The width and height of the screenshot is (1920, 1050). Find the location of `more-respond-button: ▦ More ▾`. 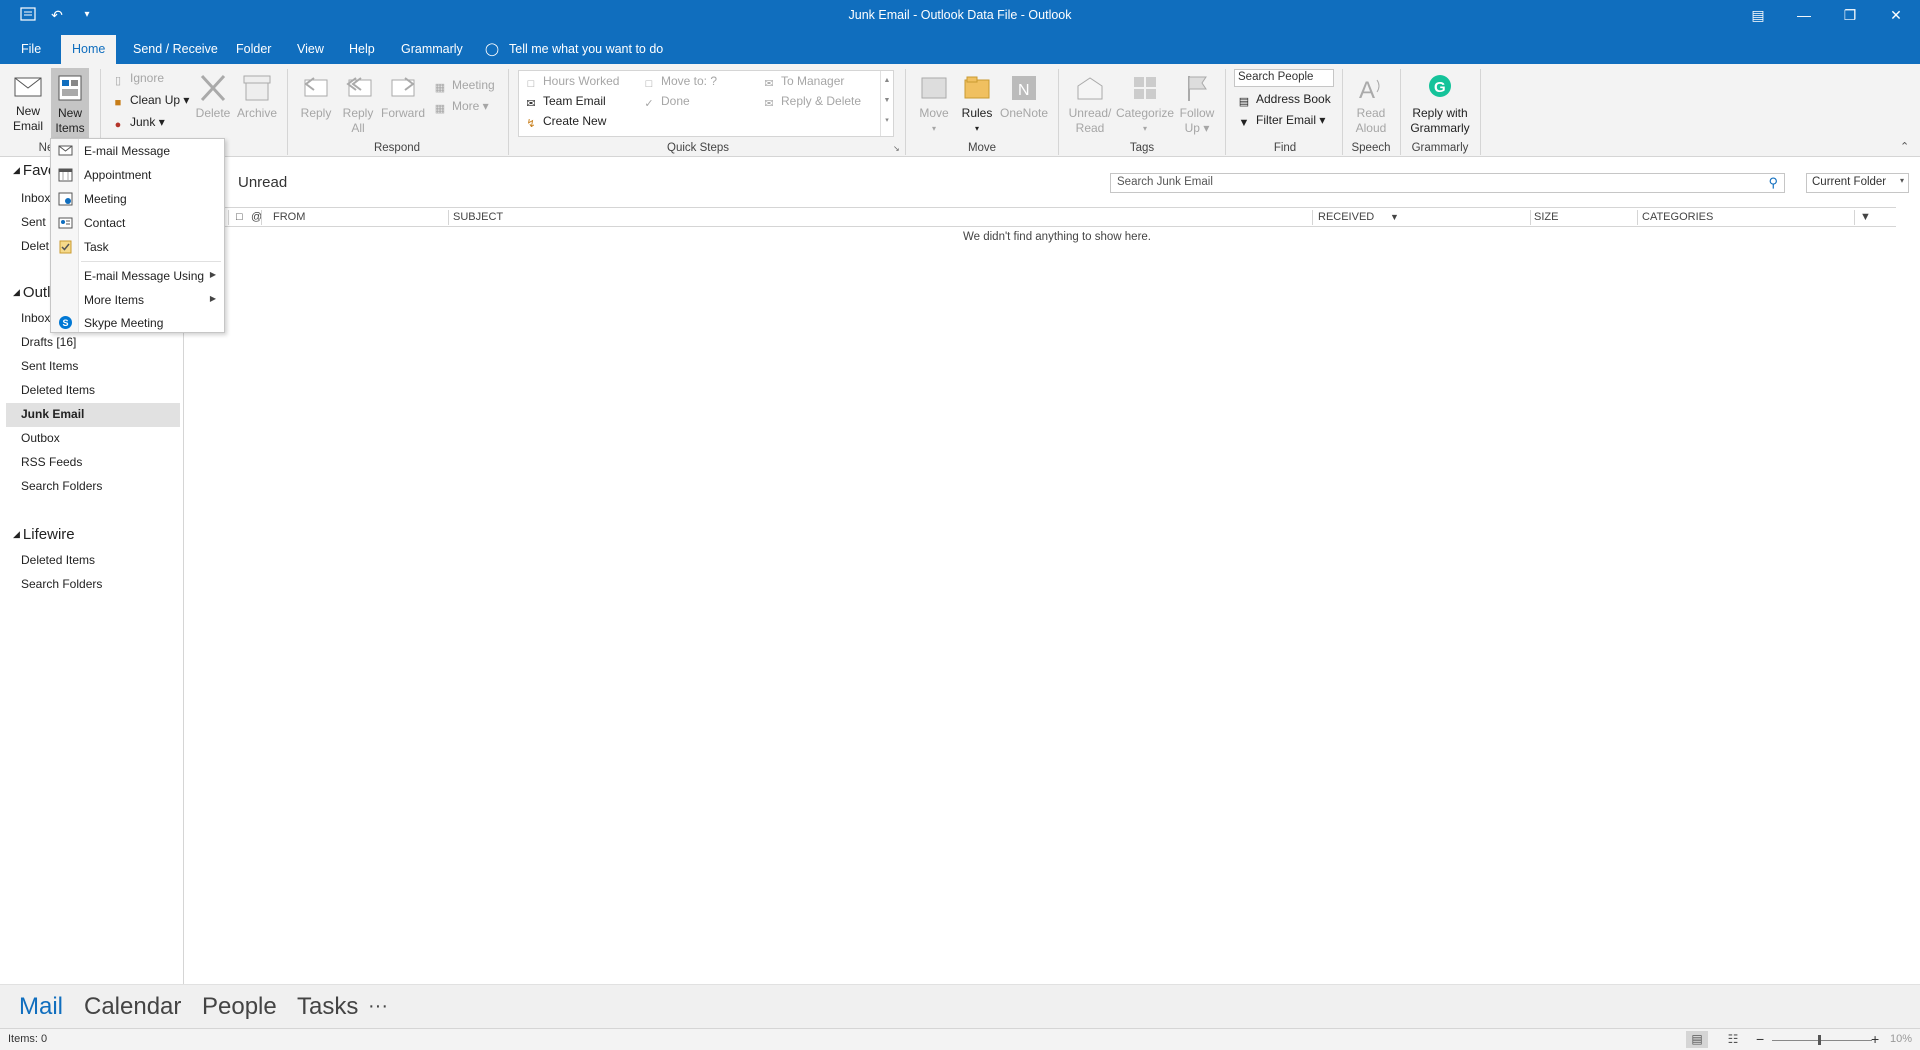

more-respond-button: ▦ More ▾ is located at coordinates (460, 106).